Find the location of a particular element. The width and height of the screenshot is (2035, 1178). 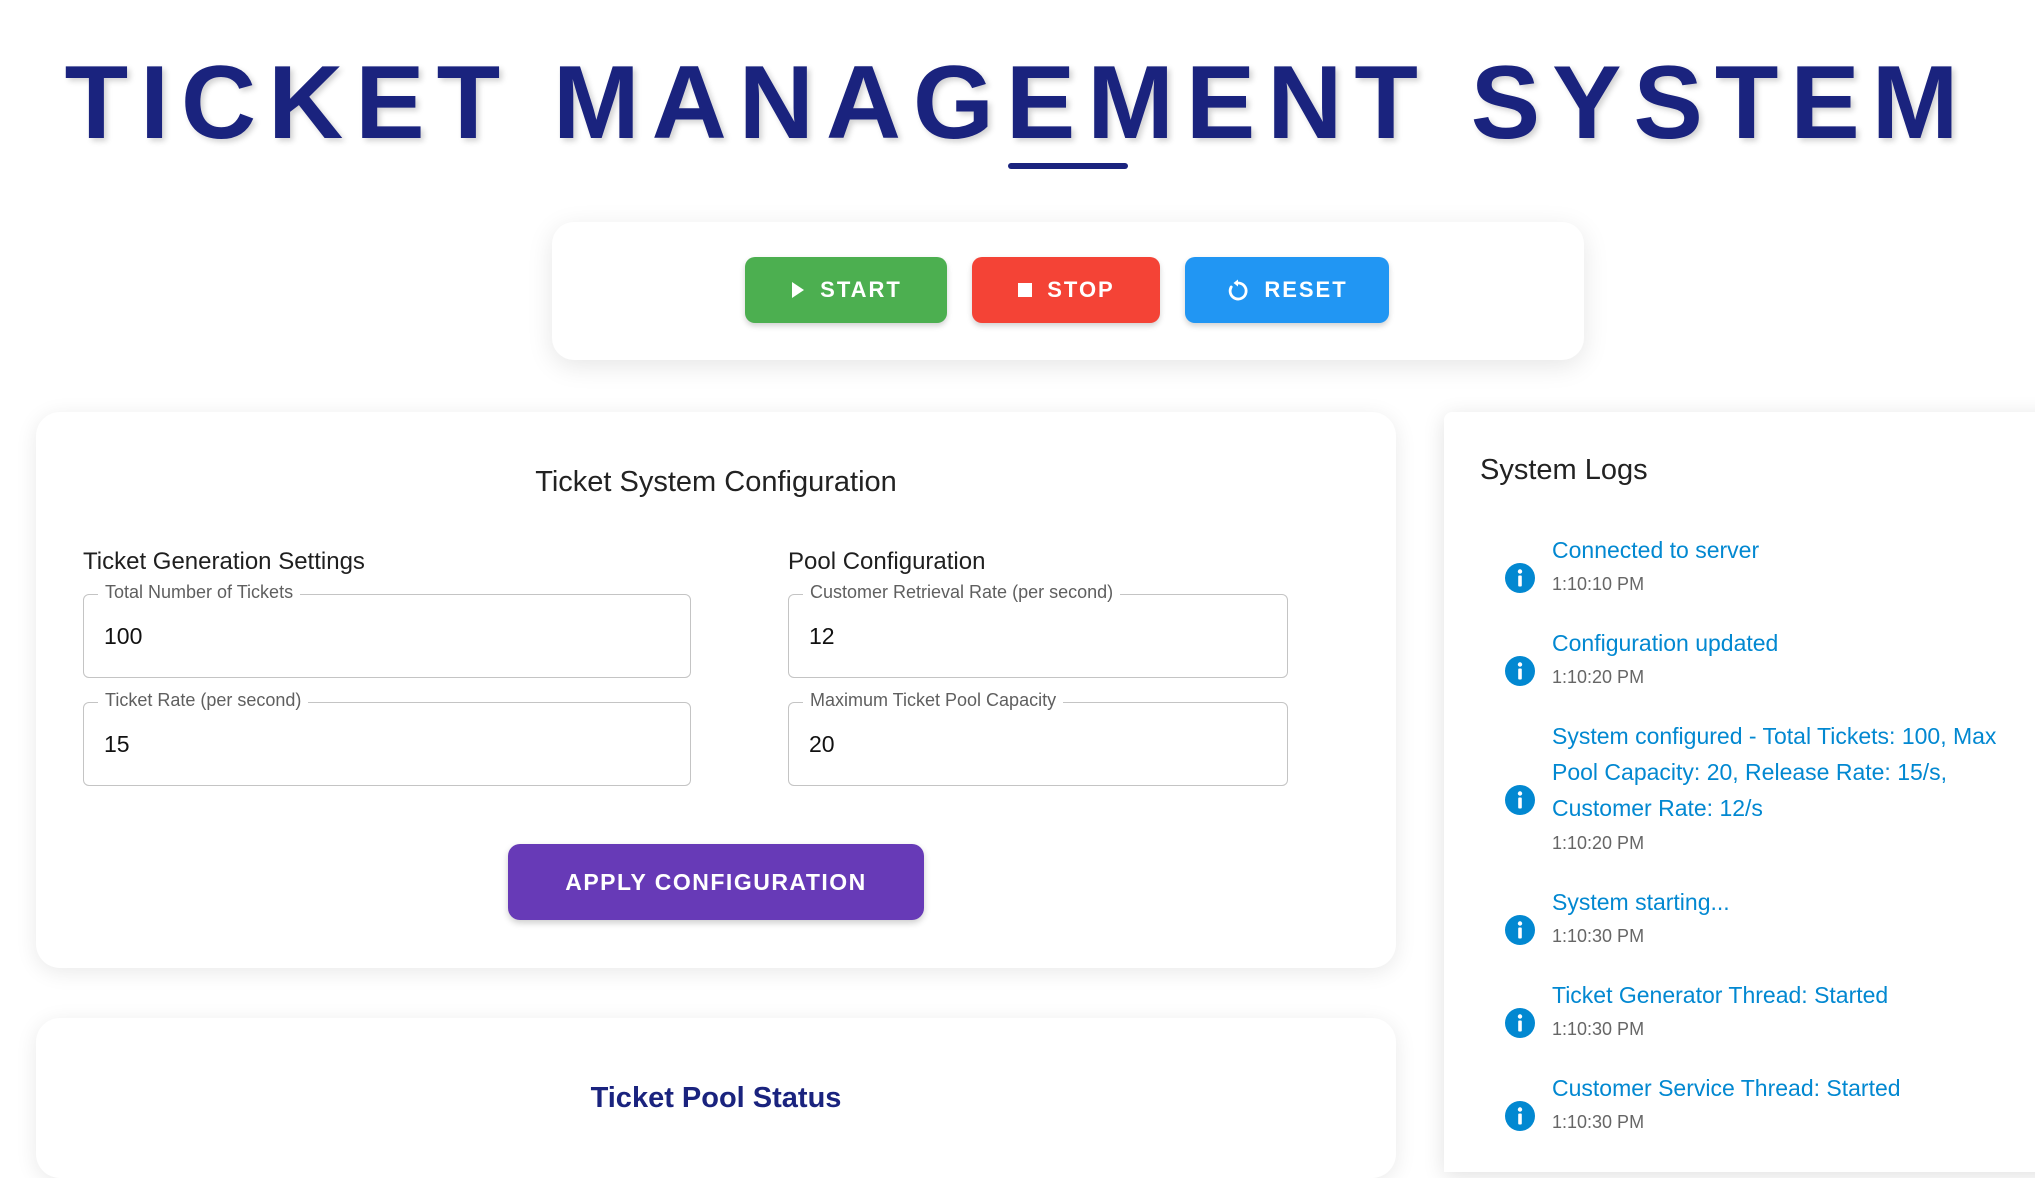

ticket-rate-input is located at coordinates (387, 744).